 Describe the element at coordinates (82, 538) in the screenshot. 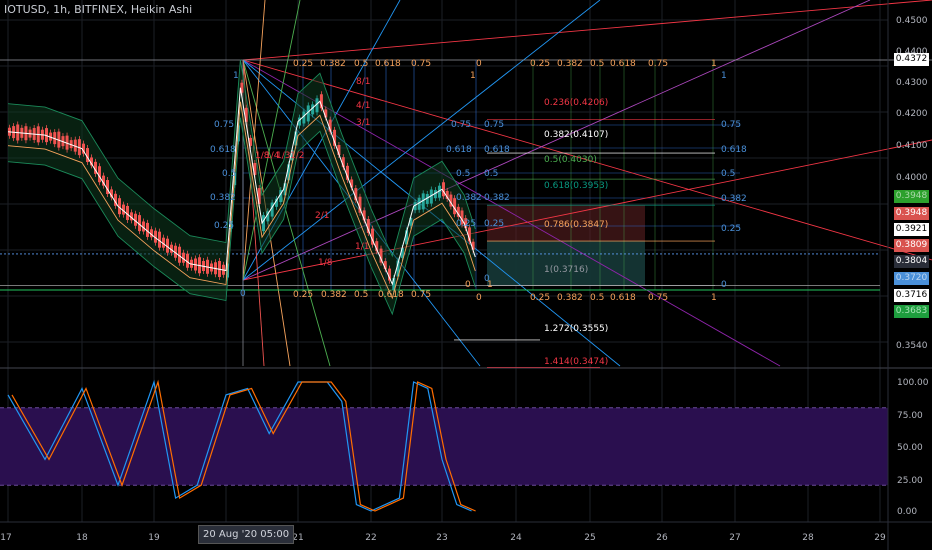

I see `time-axis-tick: 18` at that location.